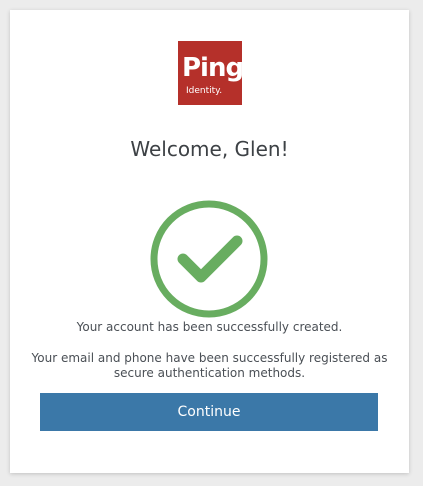 This screenshot has height=486, width=423. What do you see at coordinates (213, 68) in the screenshot?
I see `logo-wordmark: Ping` at bounding box center [213, 68].